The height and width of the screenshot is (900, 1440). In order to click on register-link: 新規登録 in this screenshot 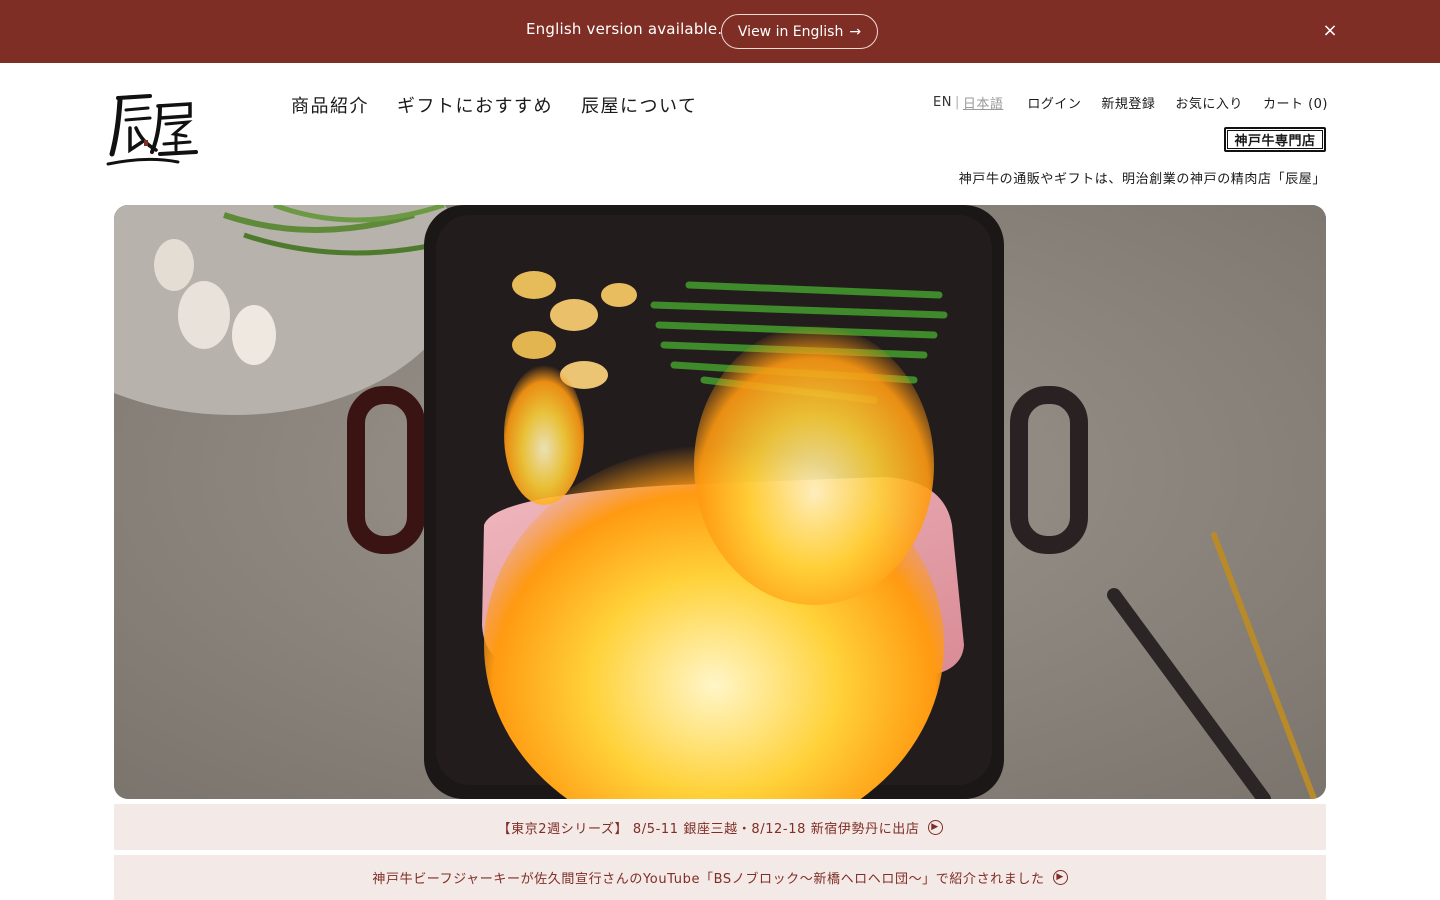, I will do `click(1128, 102)`.